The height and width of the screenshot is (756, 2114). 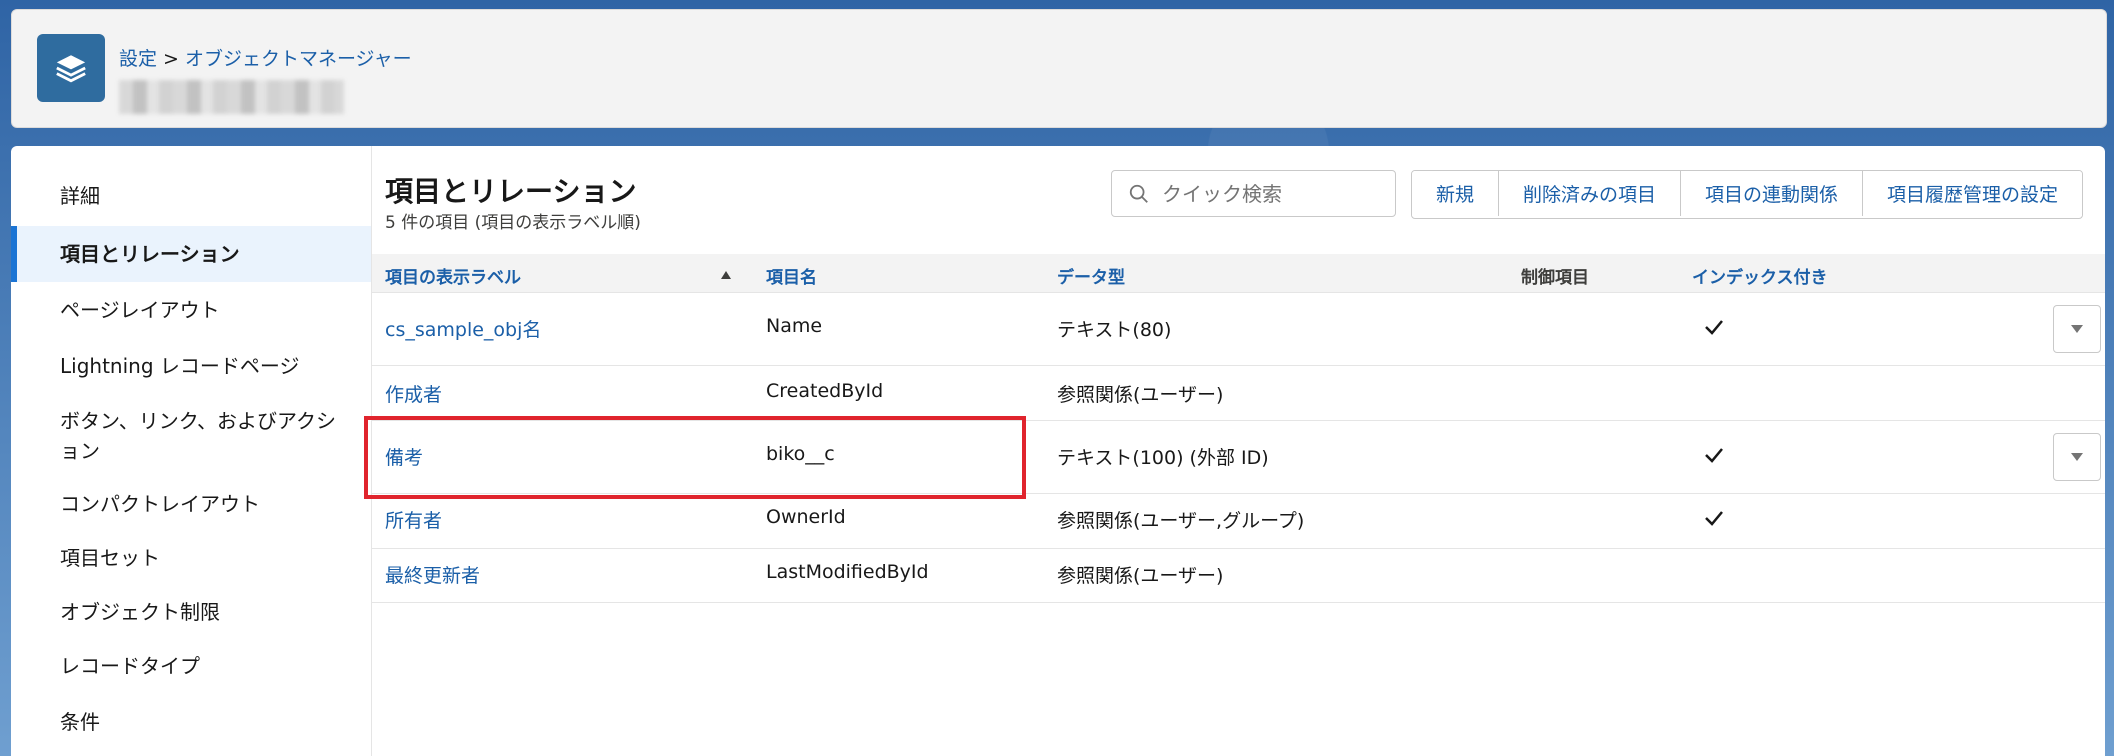 I want to click on layers-icon, so click(x=71, y=68).